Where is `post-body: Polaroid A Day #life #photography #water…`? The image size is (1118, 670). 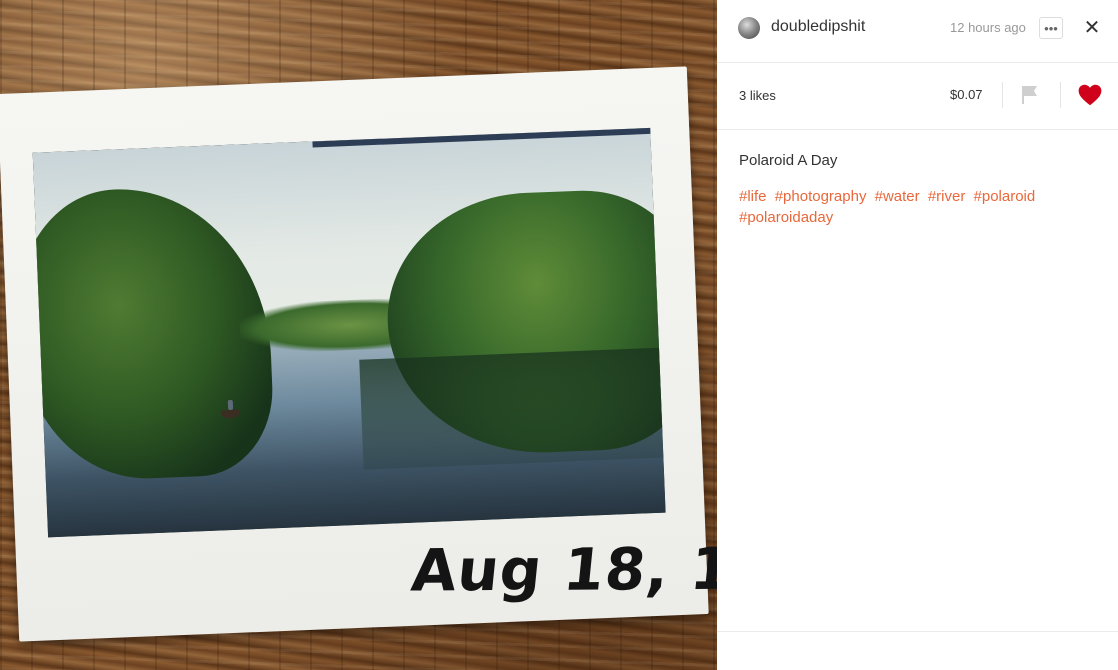 post-body: Polaroid A Day #life #photography #water… is located at coordinates (919, 190).